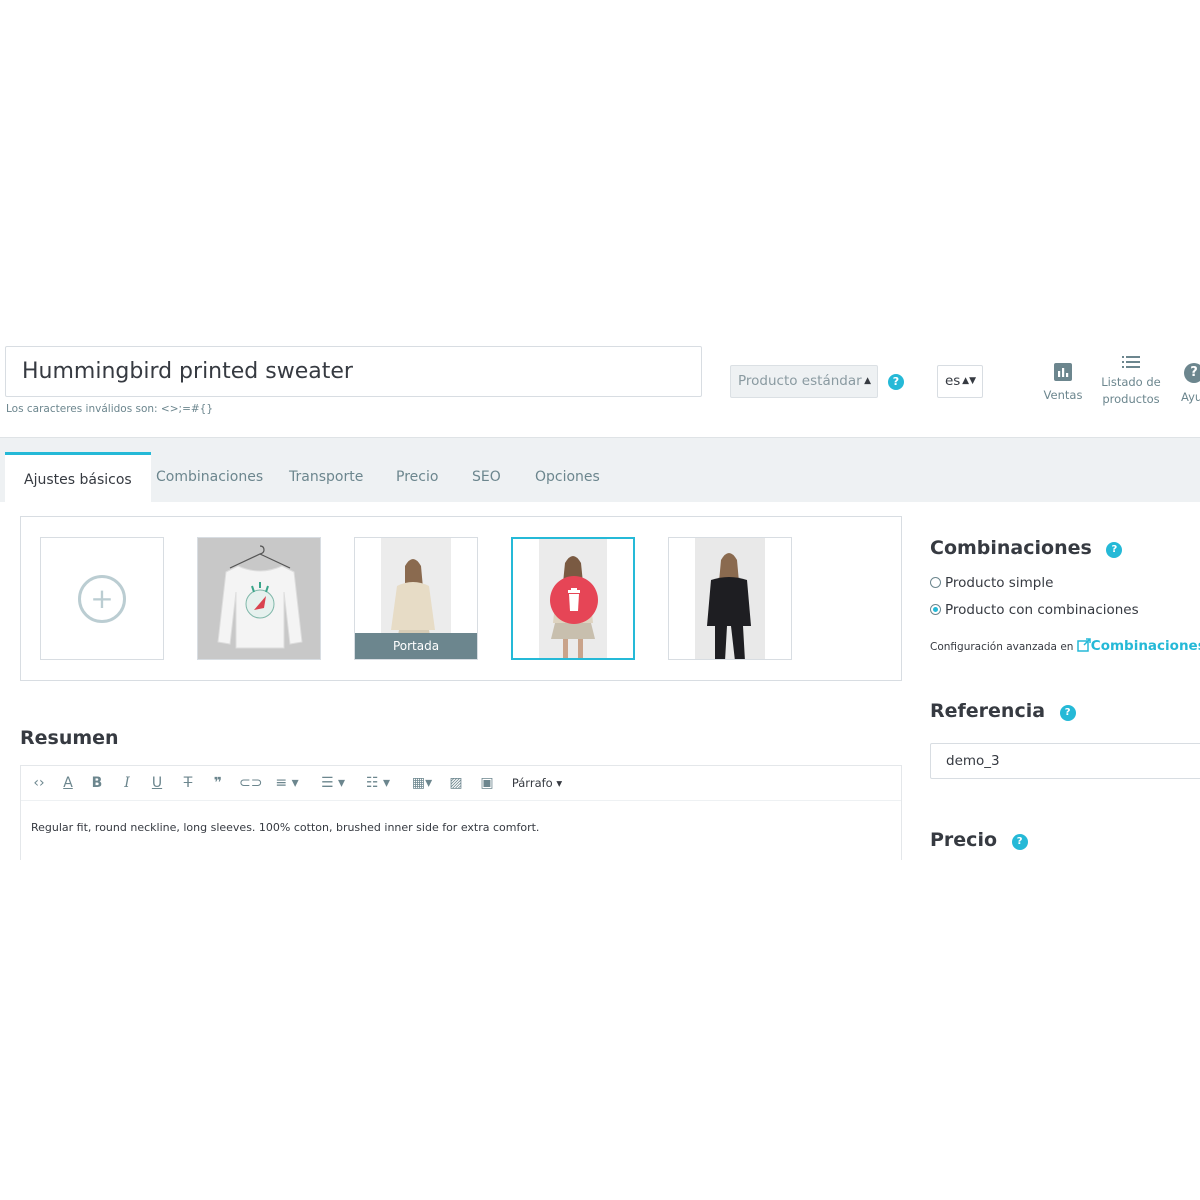 The image size is (1200, 1200). Describe the element at coordinates (1131, 362) in the screenshot. I see `list-icon` at that location.